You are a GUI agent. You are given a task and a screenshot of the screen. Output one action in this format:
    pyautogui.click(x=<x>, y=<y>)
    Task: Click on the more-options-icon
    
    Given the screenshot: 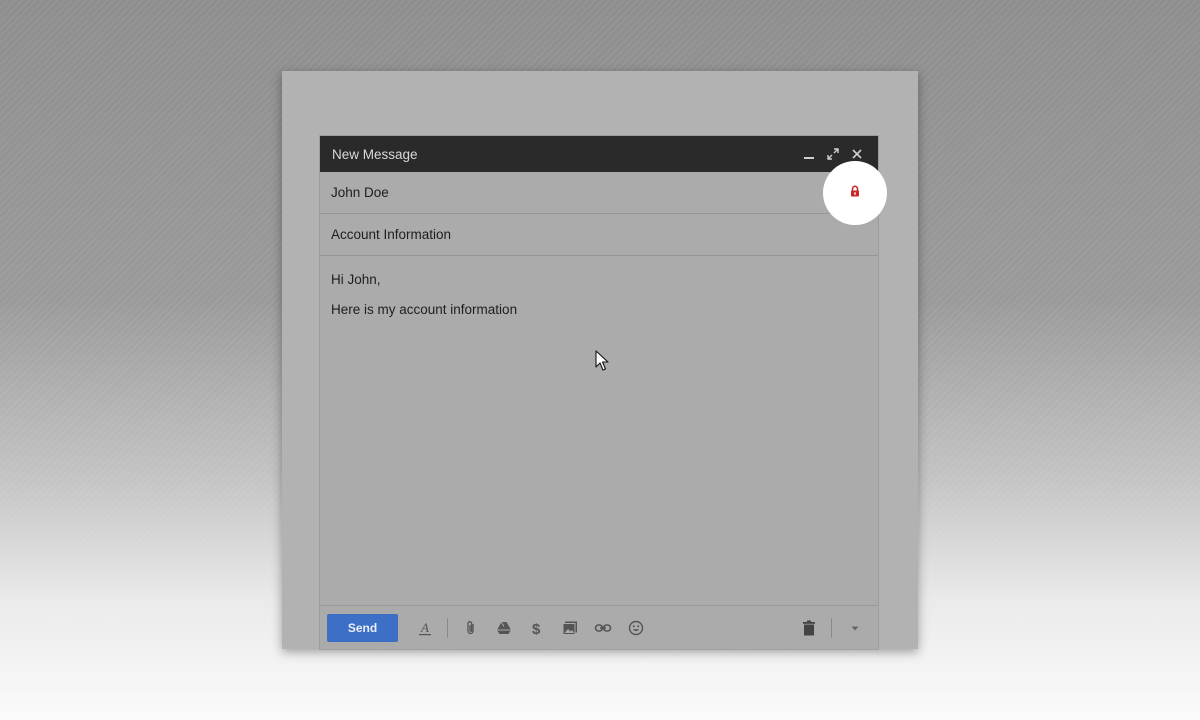 What is the action you would take?
    pyautogui.click(x=855, y=628)
    